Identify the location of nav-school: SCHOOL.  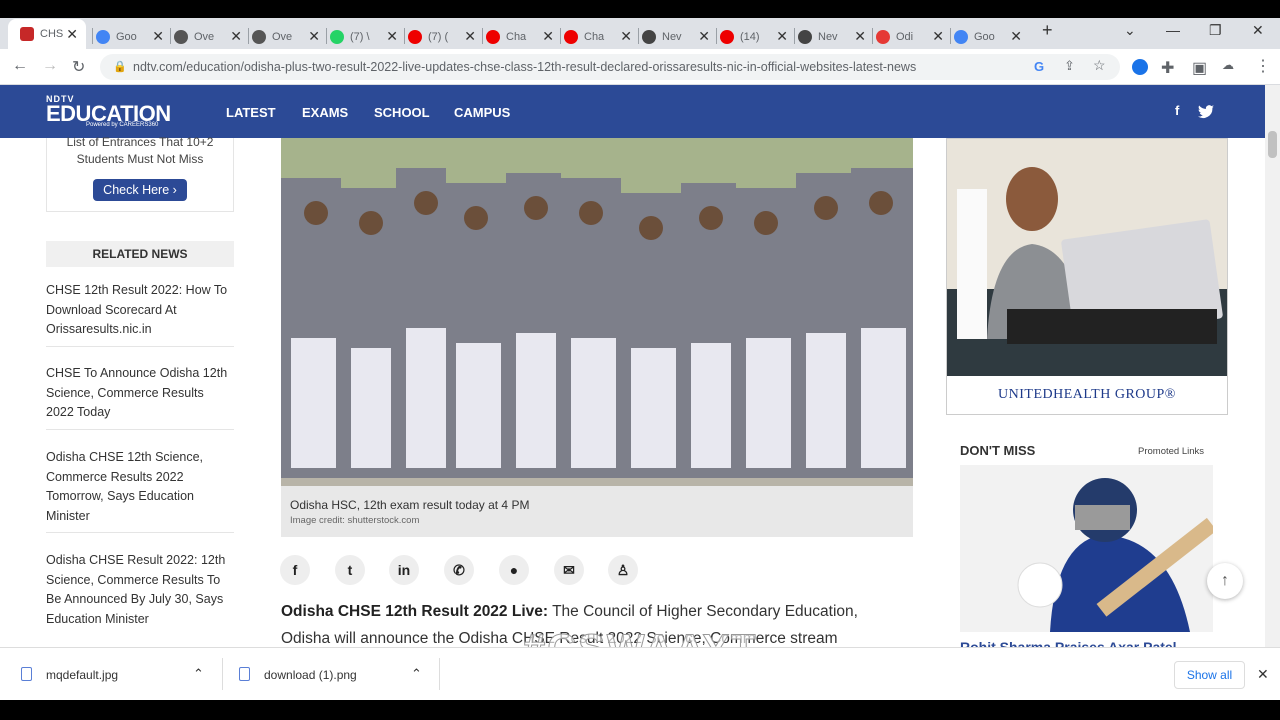
(402, 112).